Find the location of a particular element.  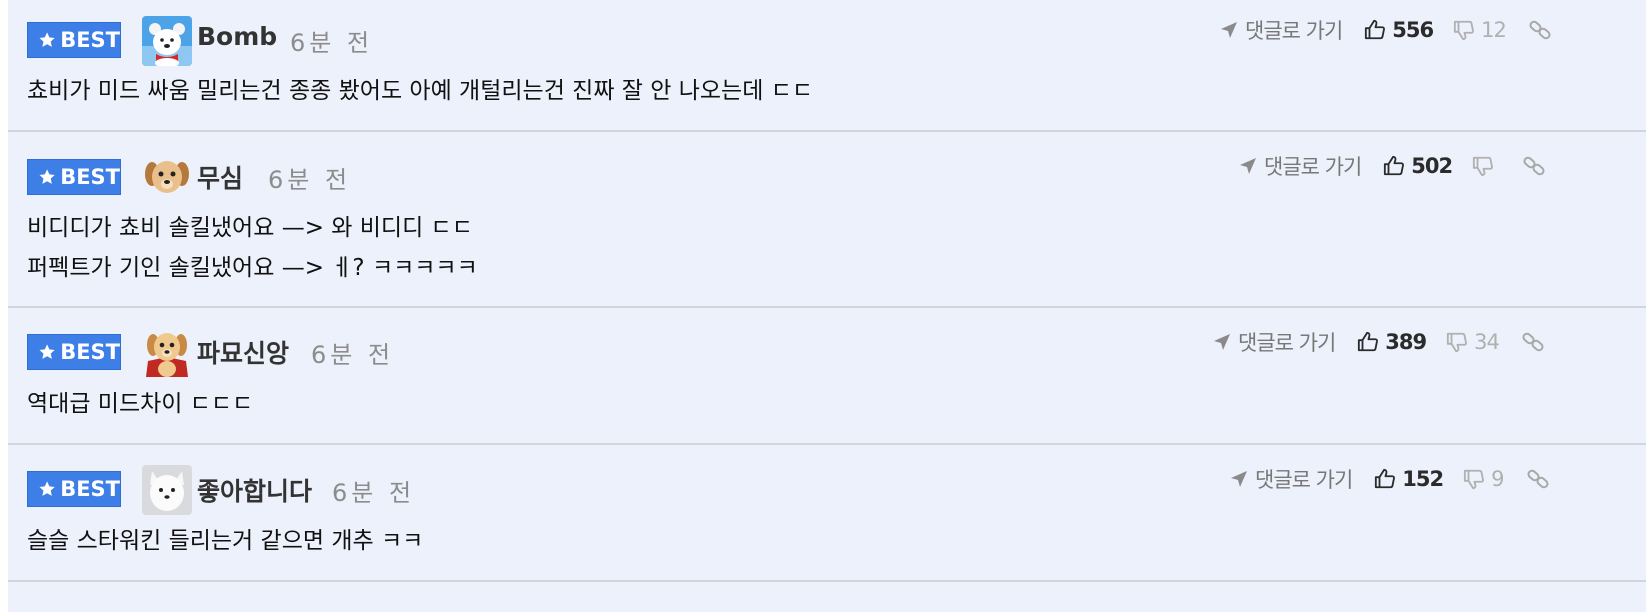

like-count: 556 is located at coordinates (1413, 30).